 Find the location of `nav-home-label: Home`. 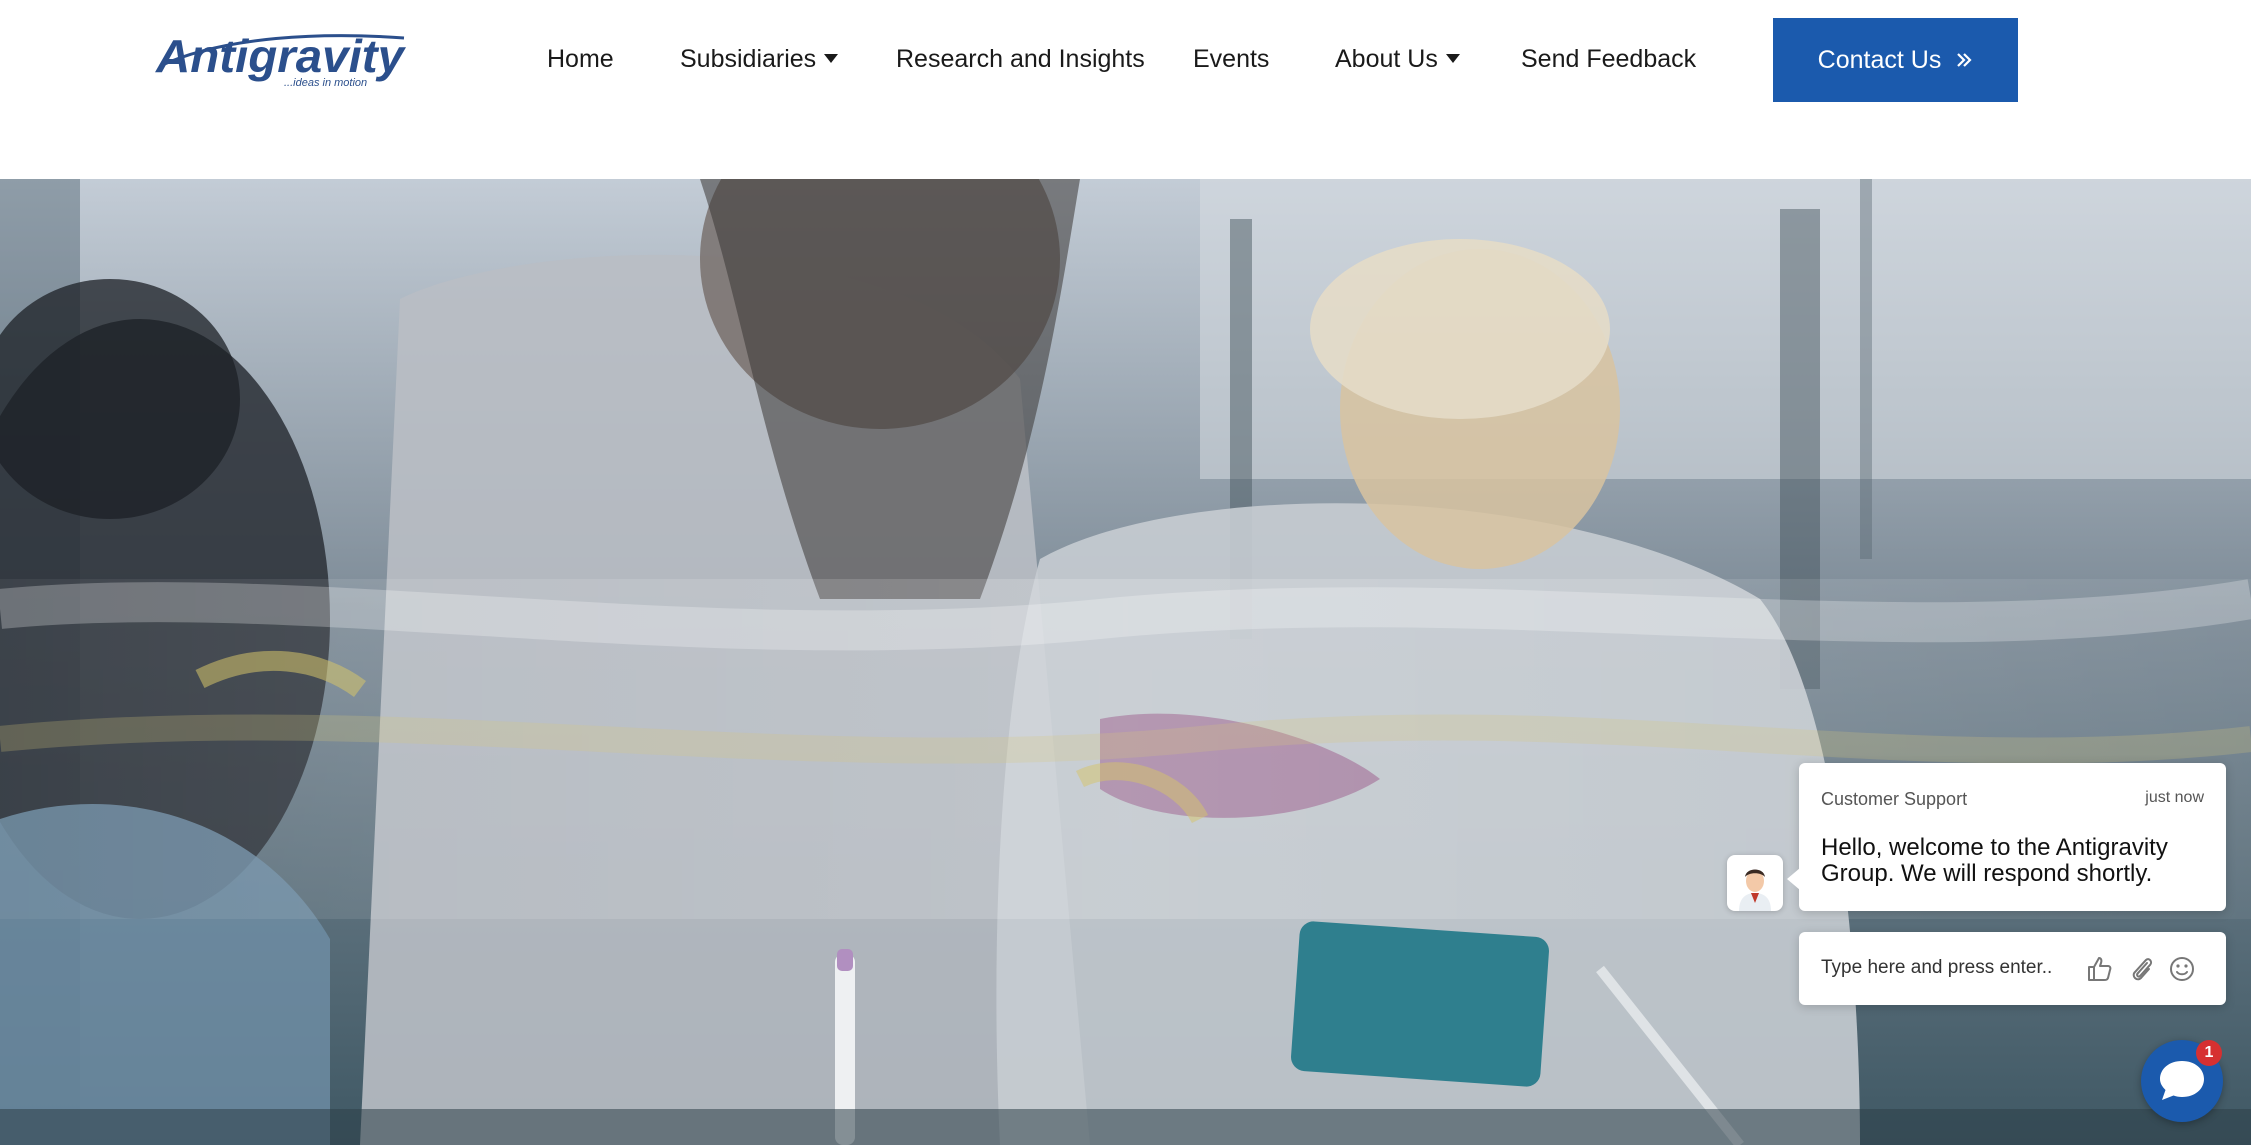

nav-home-label: Home is located at coordinates (580, 59).